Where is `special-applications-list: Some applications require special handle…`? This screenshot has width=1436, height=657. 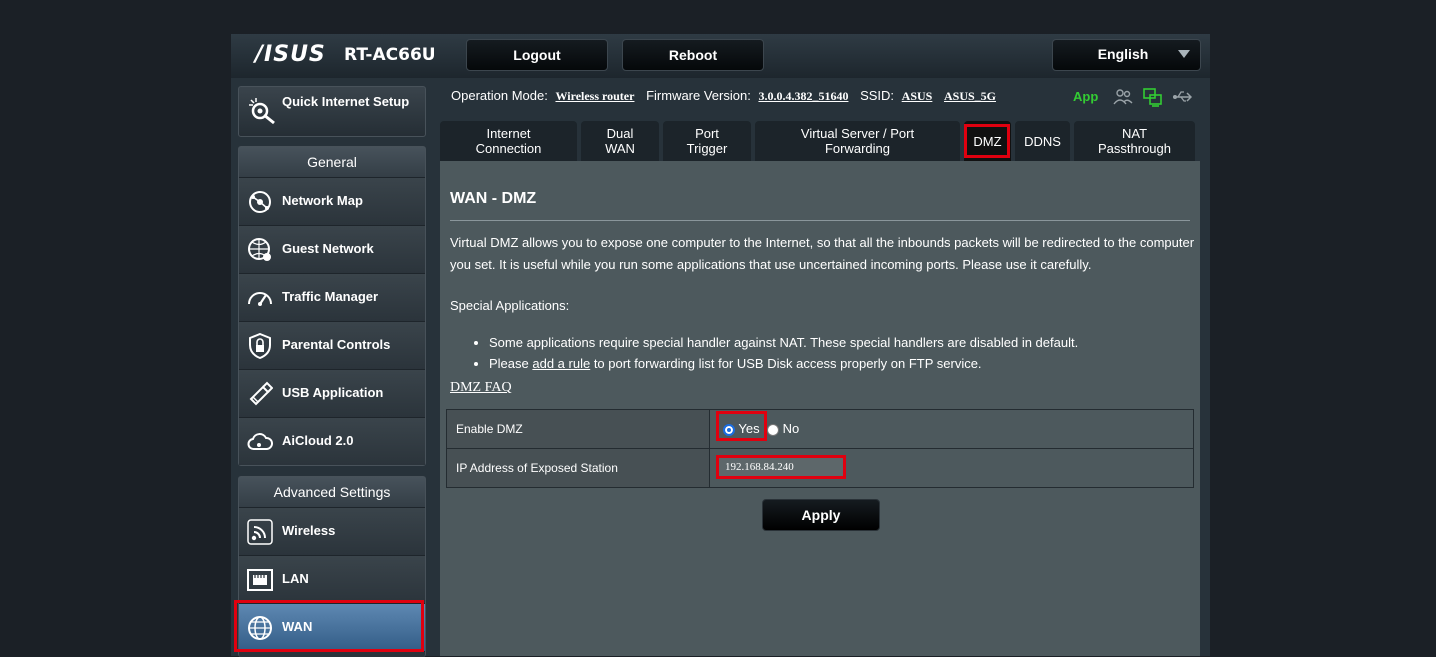
special-applications-list: Some applications require special handle… is located at coordinates (775, 353).